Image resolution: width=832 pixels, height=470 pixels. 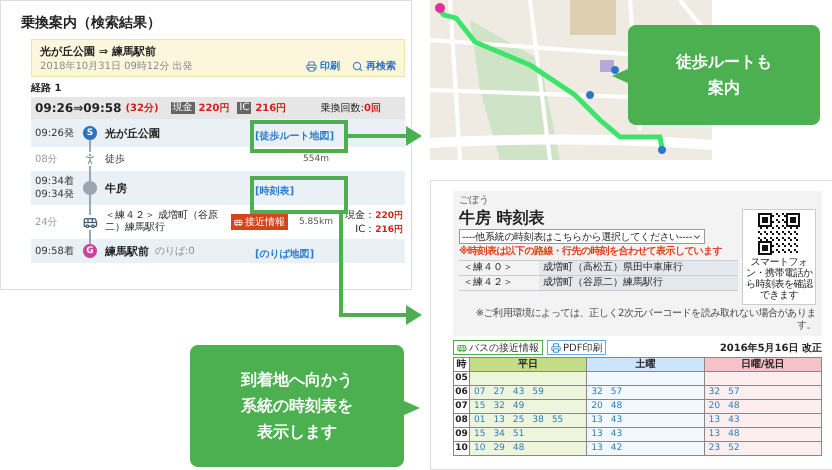 I want to click on route-select: ----他系統の時刻表はこちらから選択してください----, so click(x=582, y=236).